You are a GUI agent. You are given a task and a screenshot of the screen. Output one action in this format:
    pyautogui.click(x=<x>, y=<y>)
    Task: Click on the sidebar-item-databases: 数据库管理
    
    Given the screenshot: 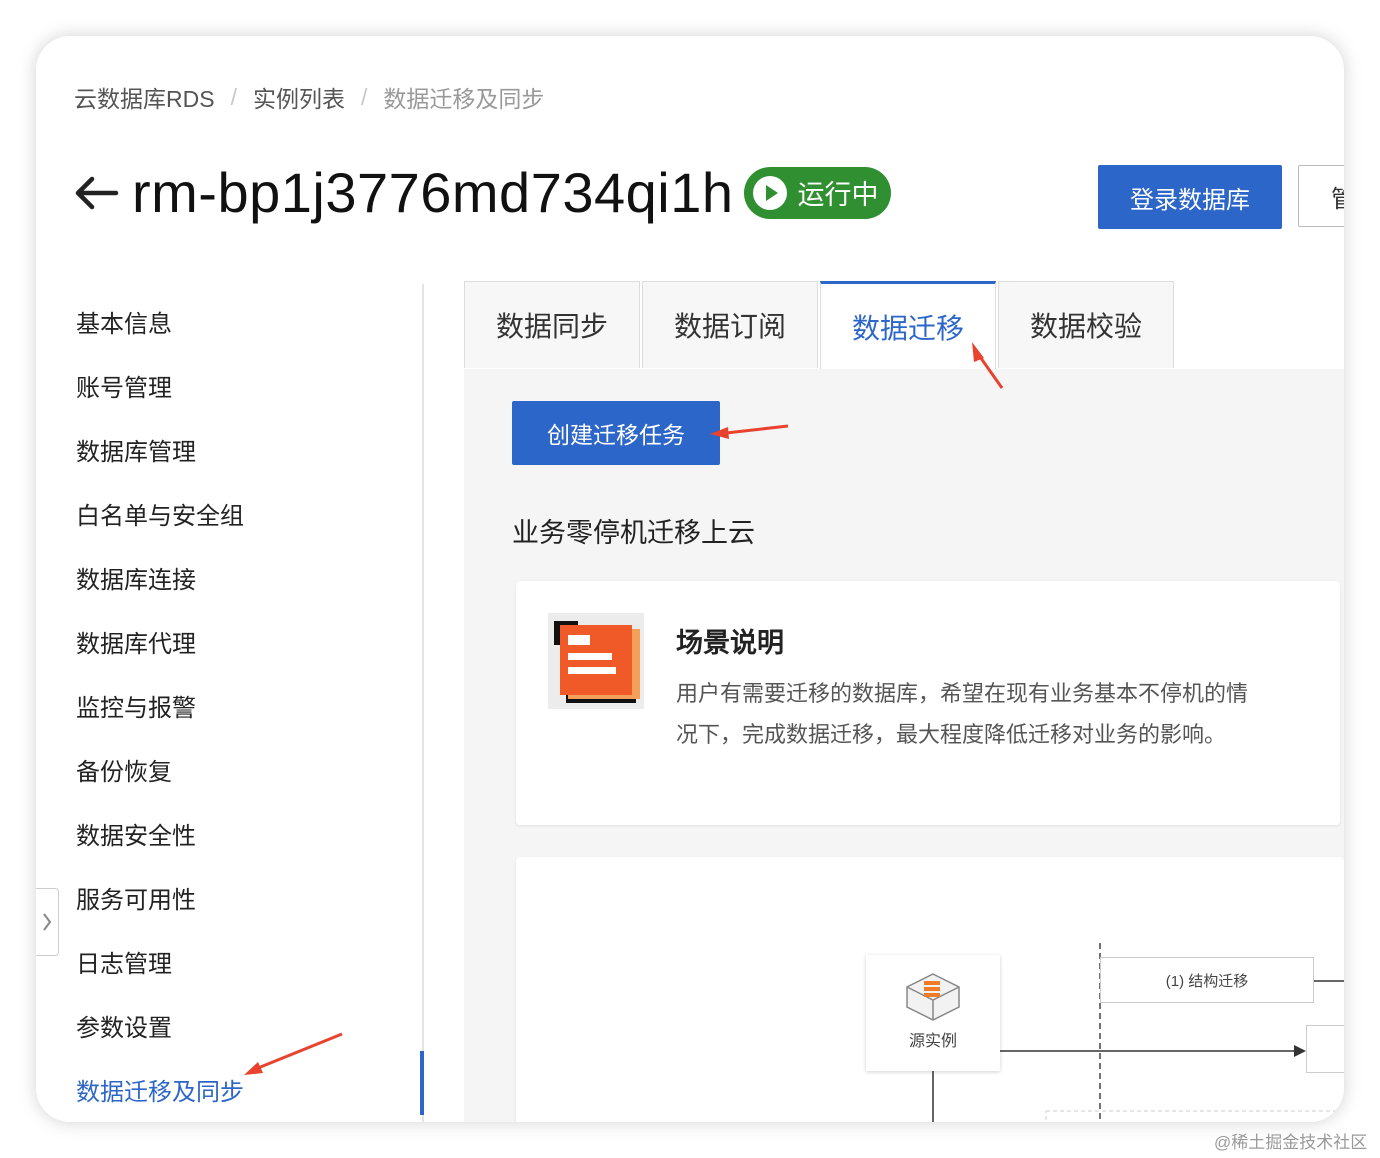 What is the action you would take?
    pyautogui.click(x=136, y=449)
    